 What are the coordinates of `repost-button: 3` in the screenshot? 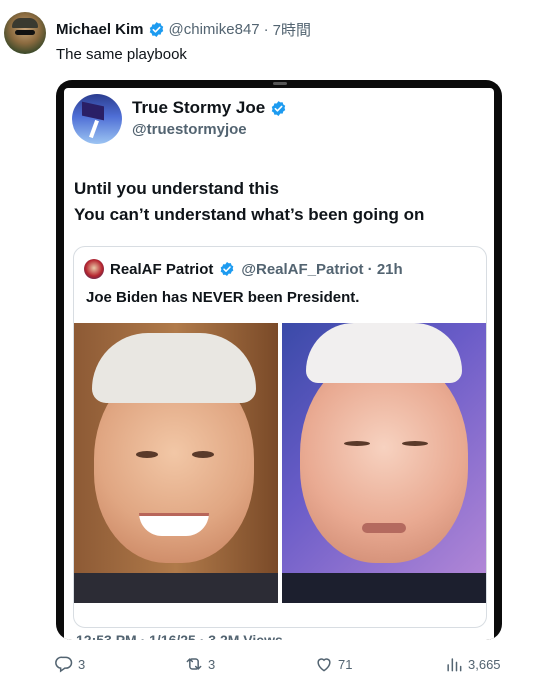 It's located at (199, 664).